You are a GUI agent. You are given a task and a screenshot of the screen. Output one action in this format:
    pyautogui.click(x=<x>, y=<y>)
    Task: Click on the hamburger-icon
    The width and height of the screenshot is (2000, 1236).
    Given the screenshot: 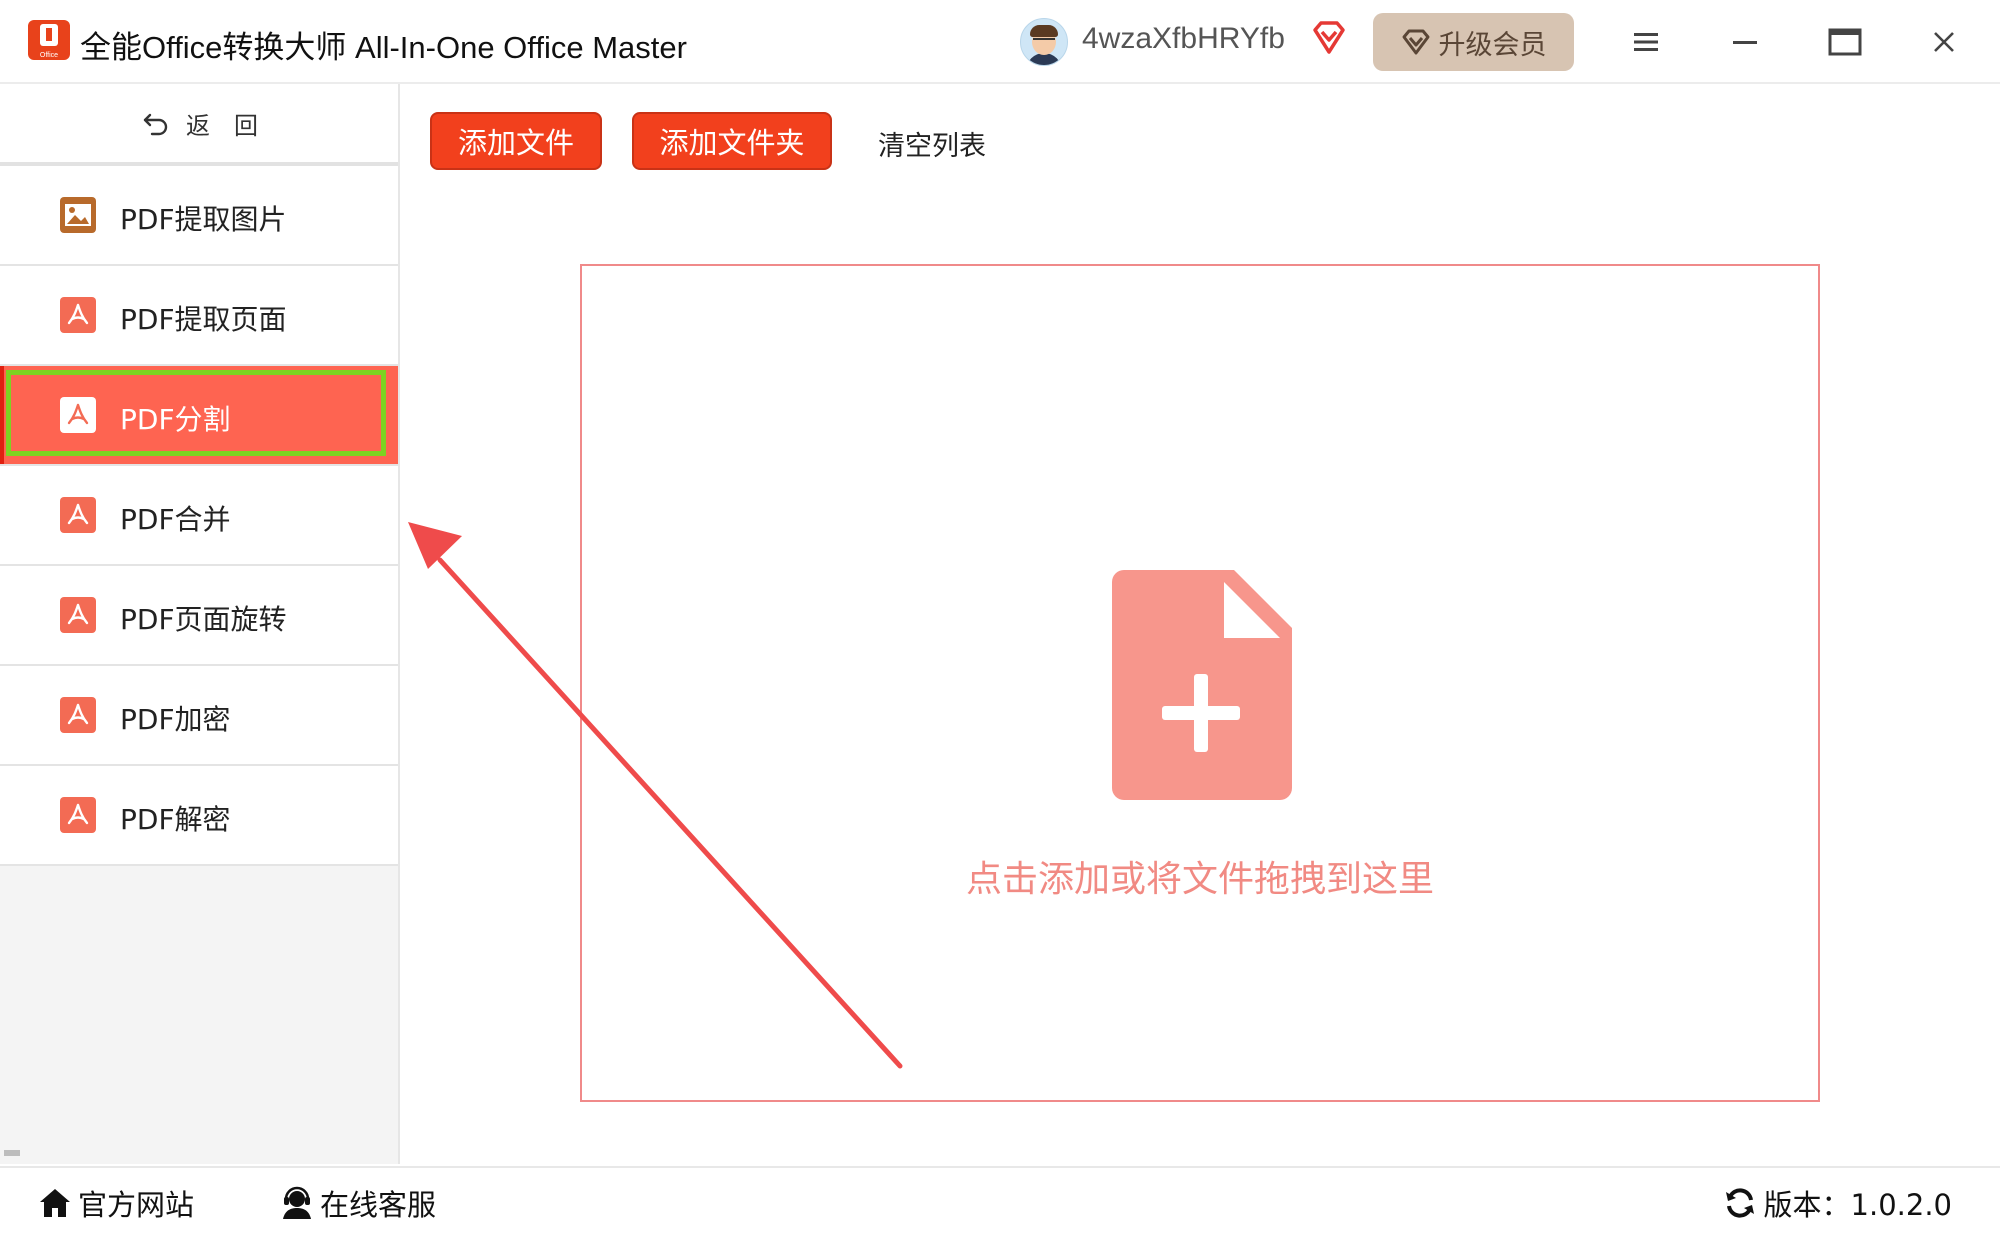 What is the action you would take?
    pyautogui.click(x=1646, y=42)
    